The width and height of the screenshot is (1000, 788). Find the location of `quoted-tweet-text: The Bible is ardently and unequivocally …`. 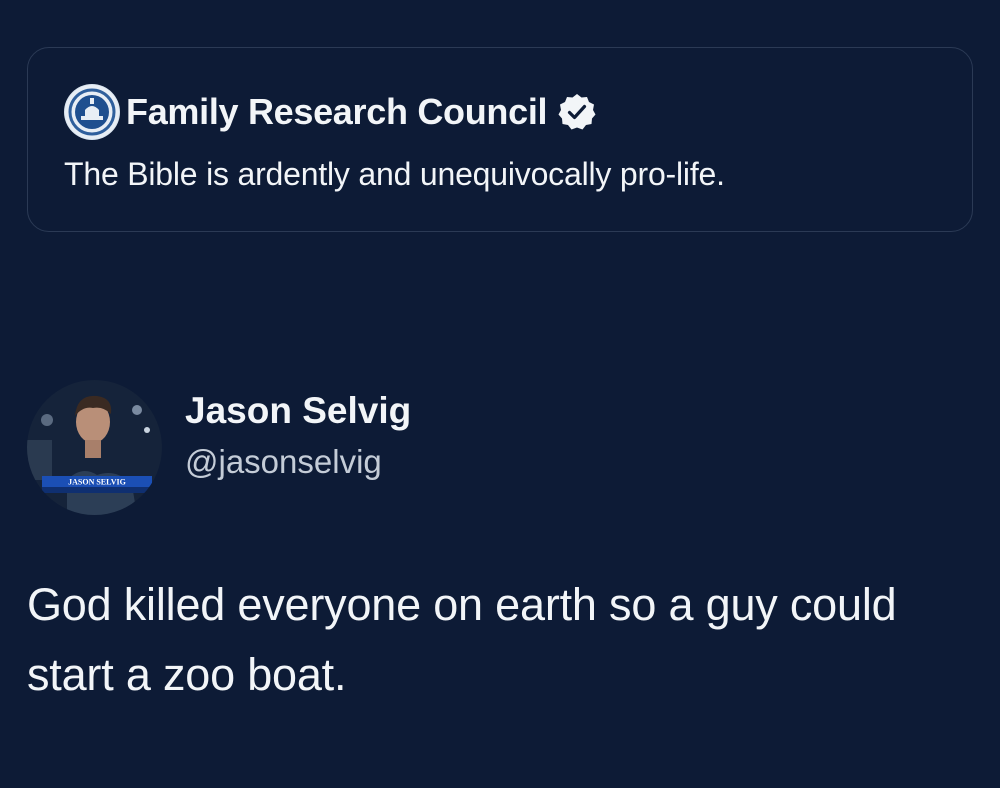

quoted-tweet-text: The Bible is ardently and unequivocally … is located at coordinates (394, 174).